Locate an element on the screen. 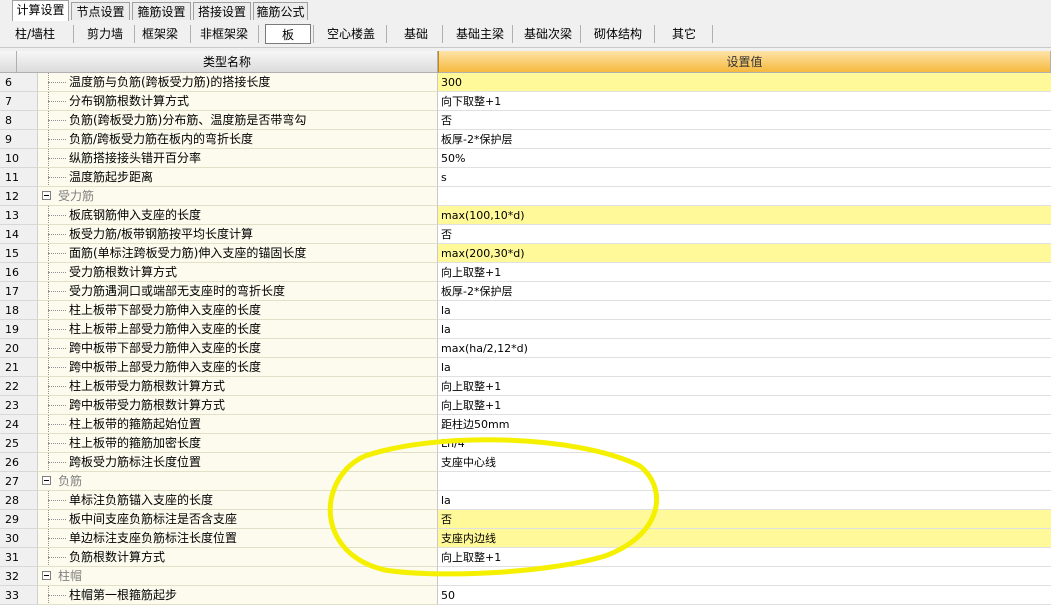 Image resolution: width=1051 pixels, height=610 pixels. header-type-name: 类型名称 is located at coordinates (227, 62).